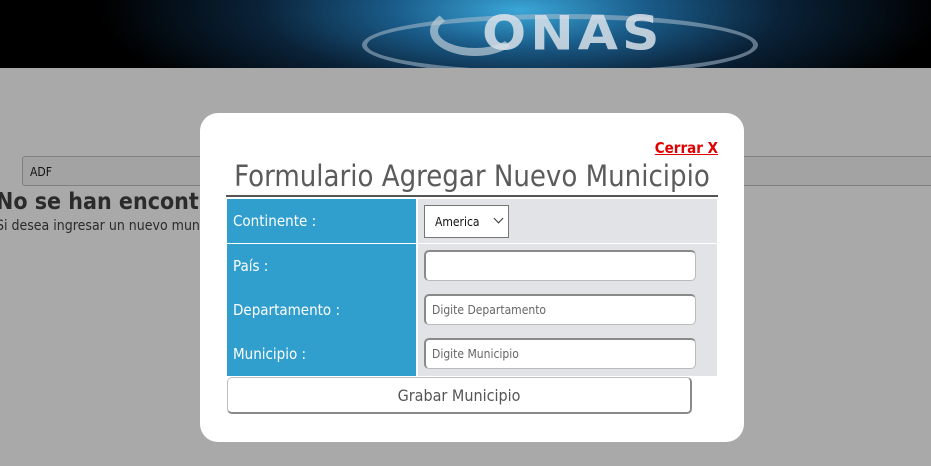 Image resolution: width=931 pixels, height=466 pixels. What do you see at coordinates (498, 218) in the screenshot?
I see `chevron-down-icon` at bounding box center [498, 218].